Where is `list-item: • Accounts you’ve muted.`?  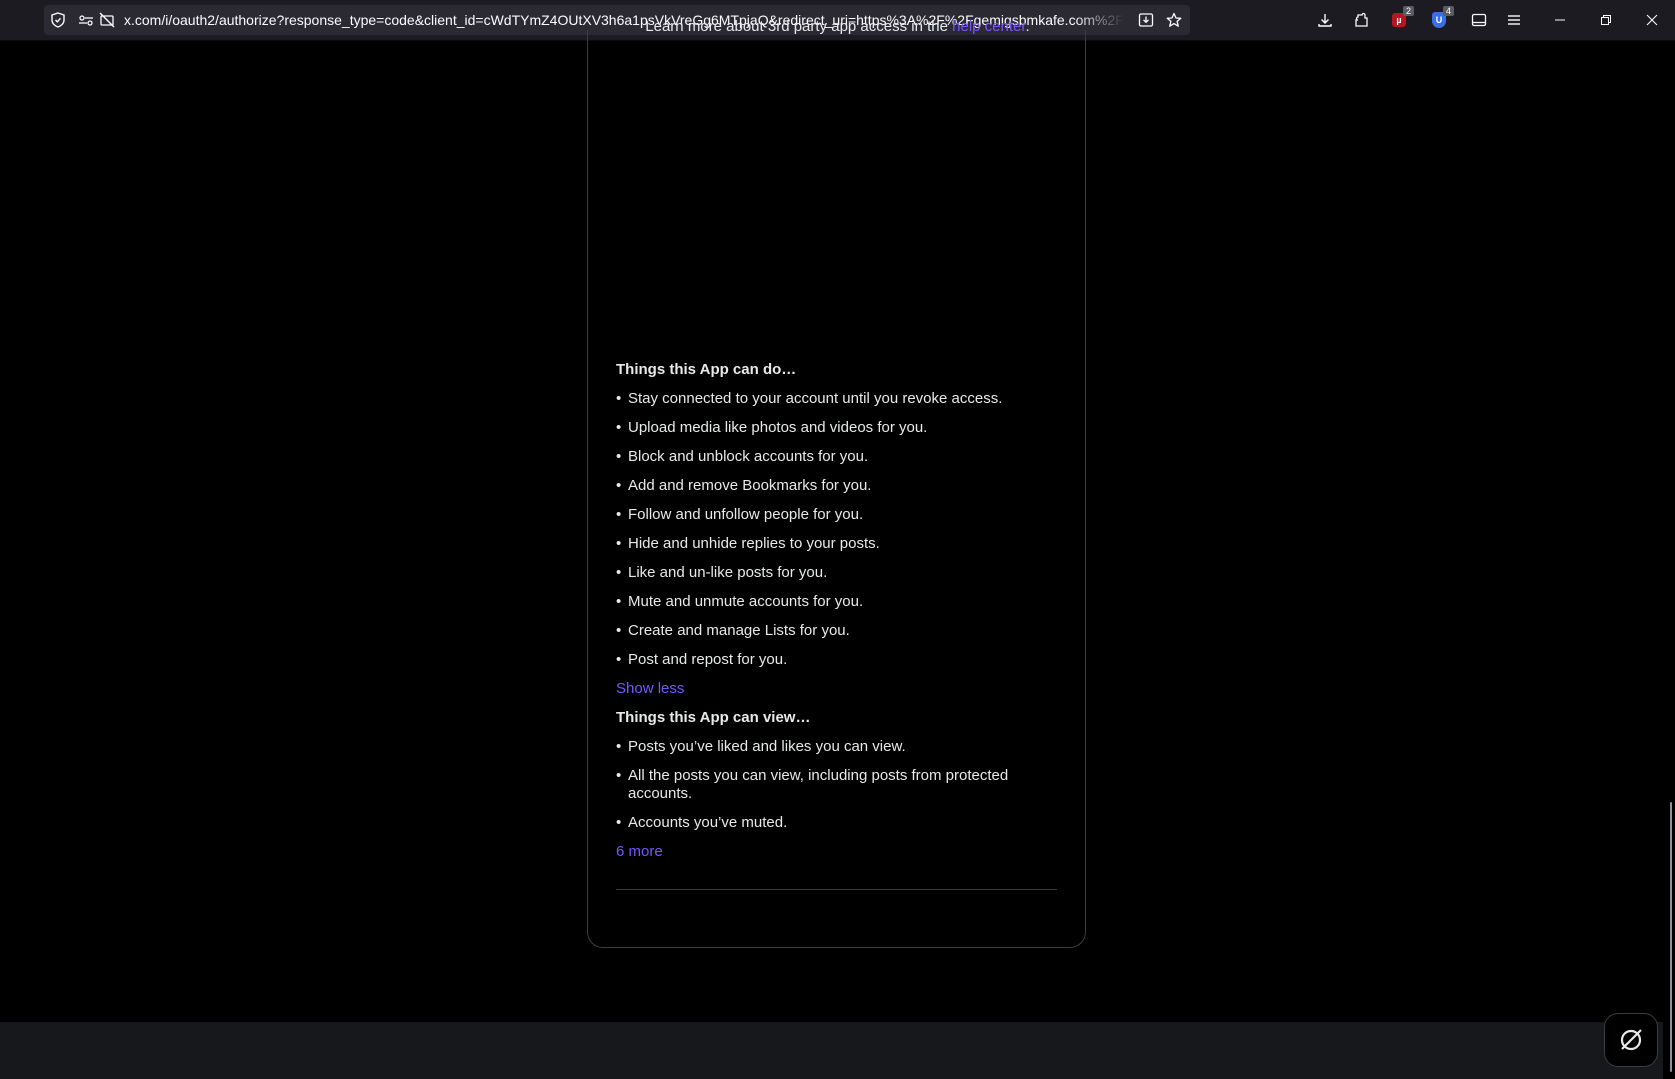
list-item: • Accounts you’ve muted. is located at coordinates (702, 822).